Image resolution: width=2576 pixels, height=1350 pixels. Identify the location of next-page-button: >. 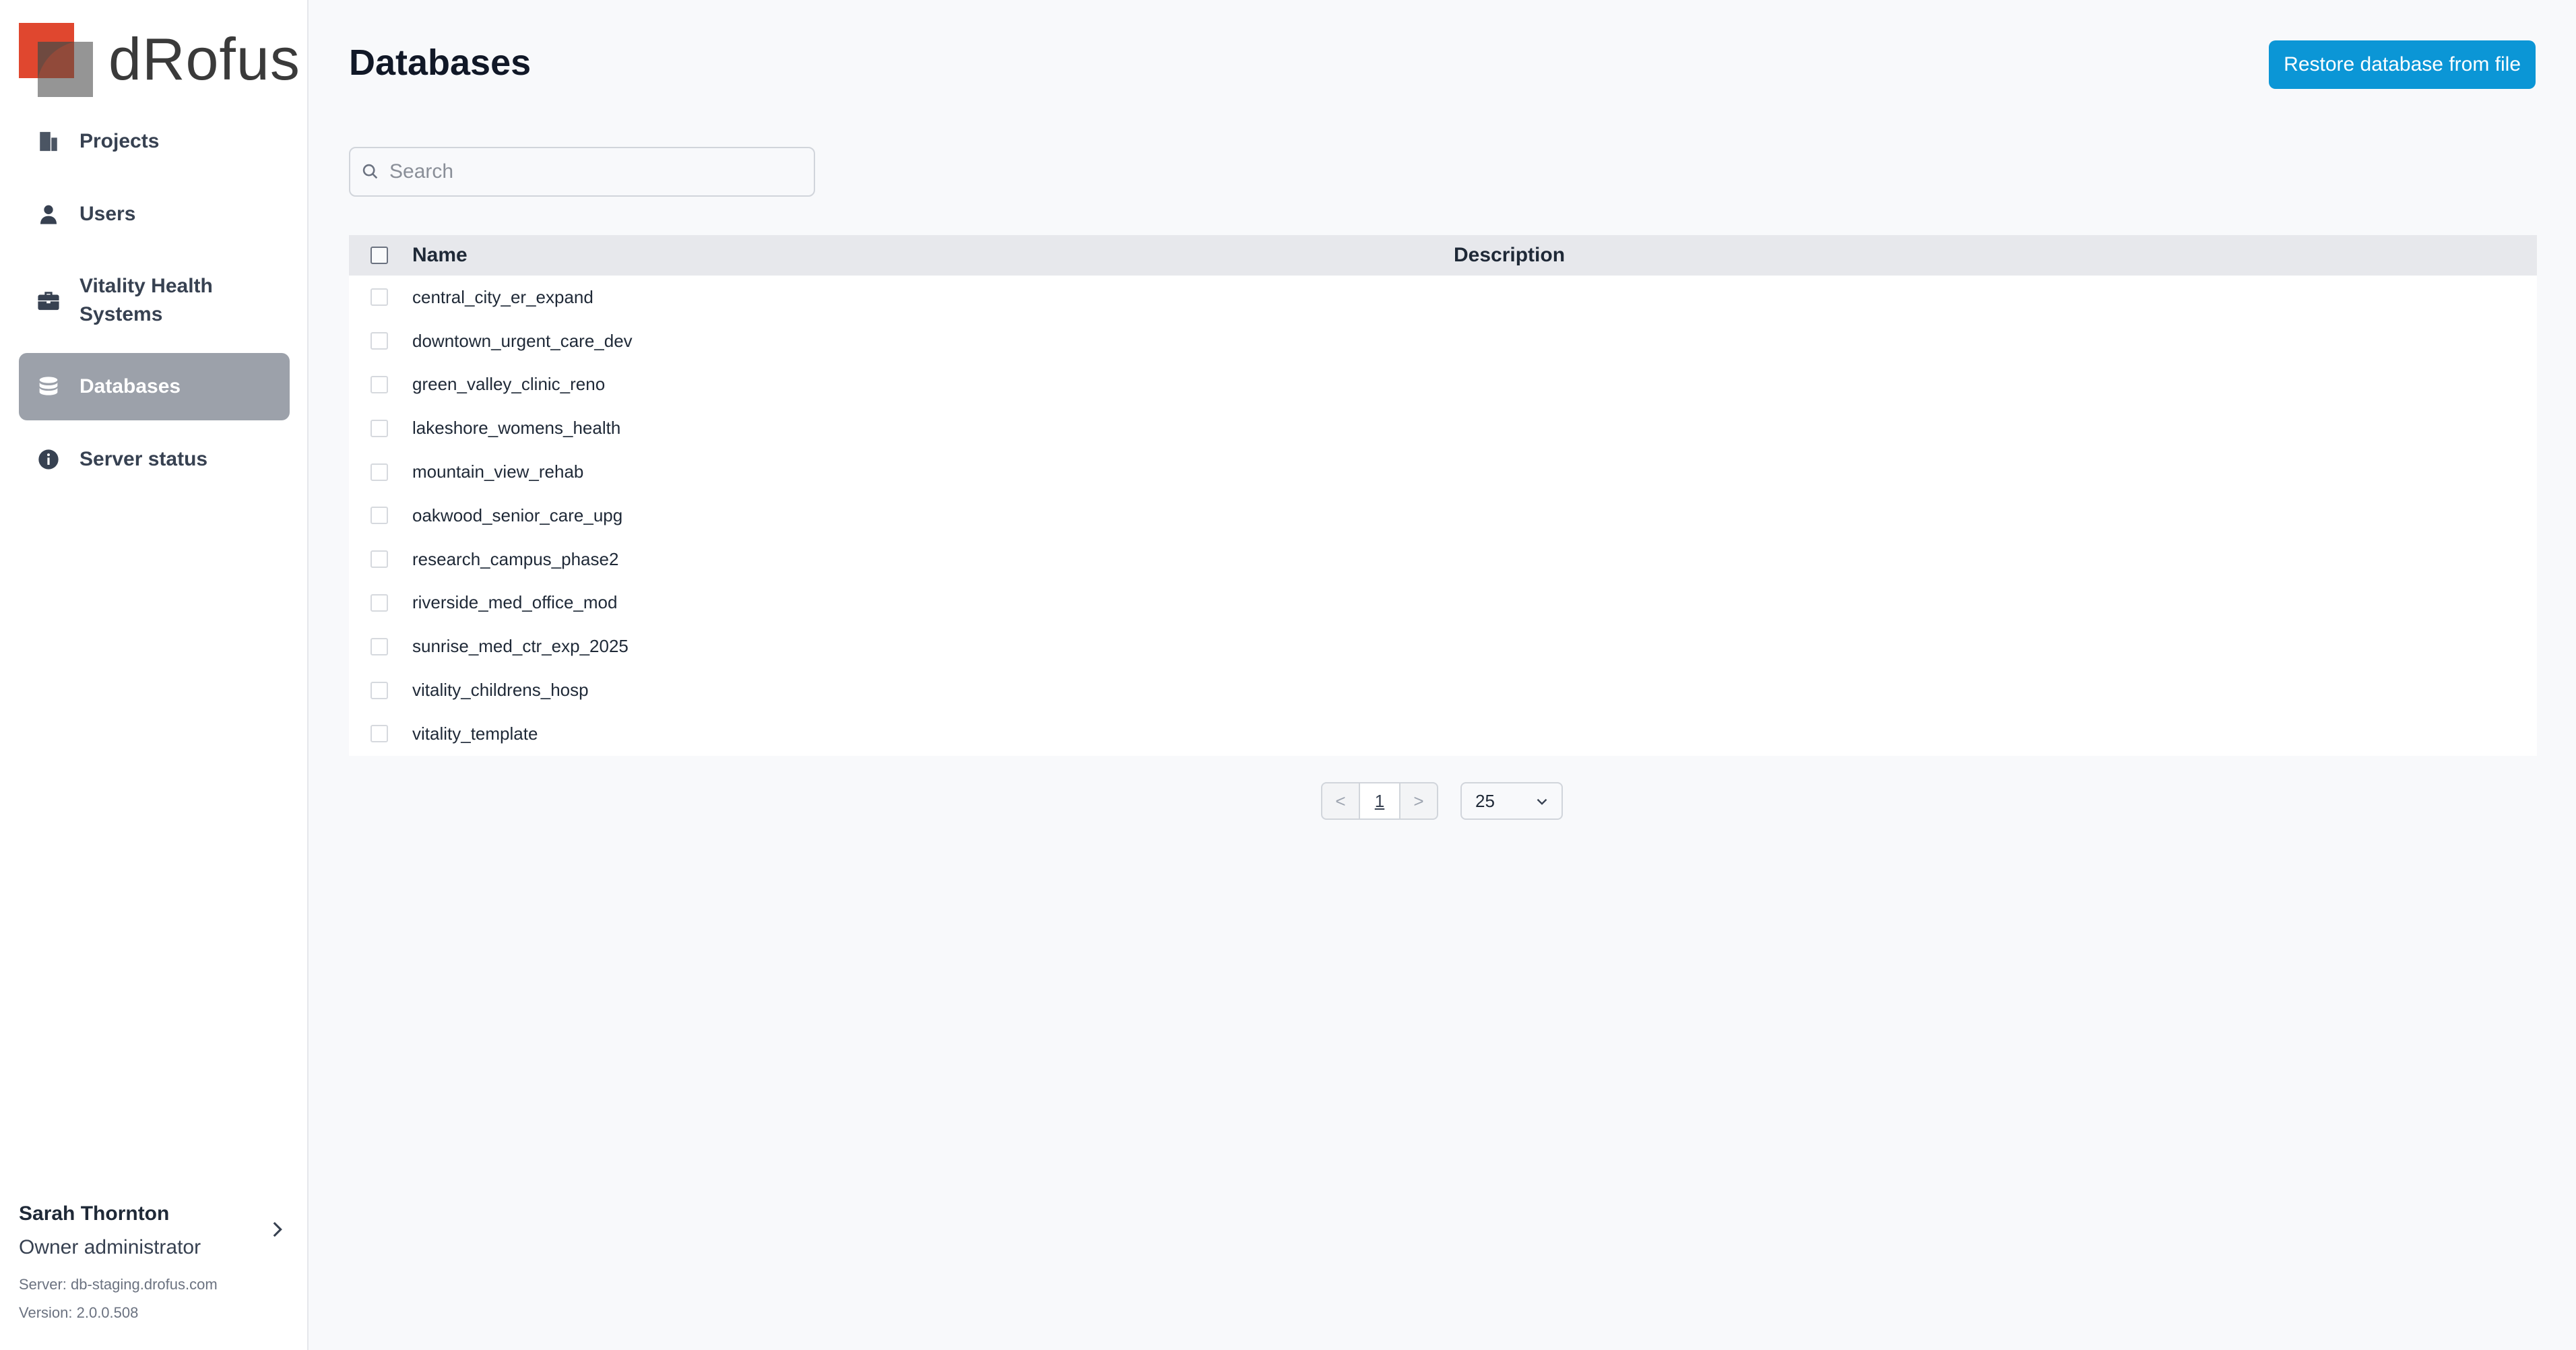
(1418, 801).